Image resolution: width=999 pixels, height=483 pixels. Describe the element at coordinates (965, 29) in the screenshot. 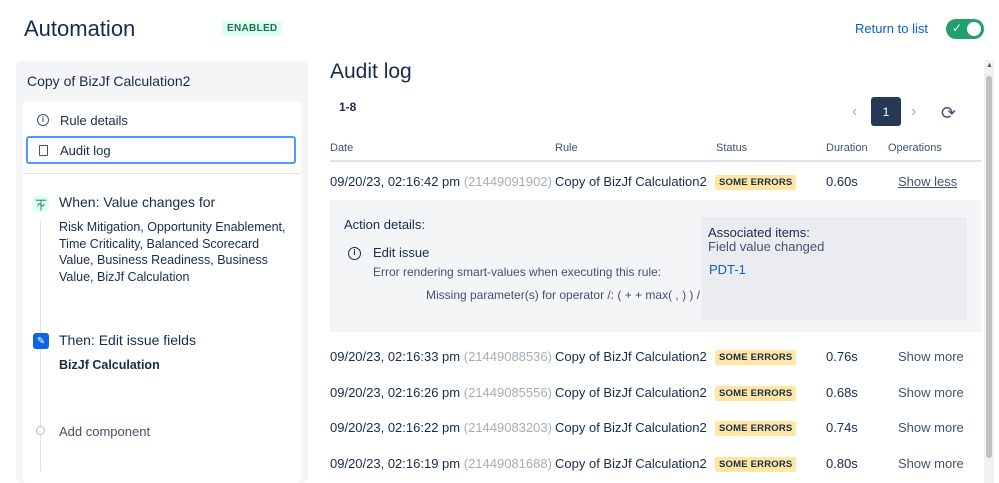

I see `rule-enabled-toggle: ✓` at that location.